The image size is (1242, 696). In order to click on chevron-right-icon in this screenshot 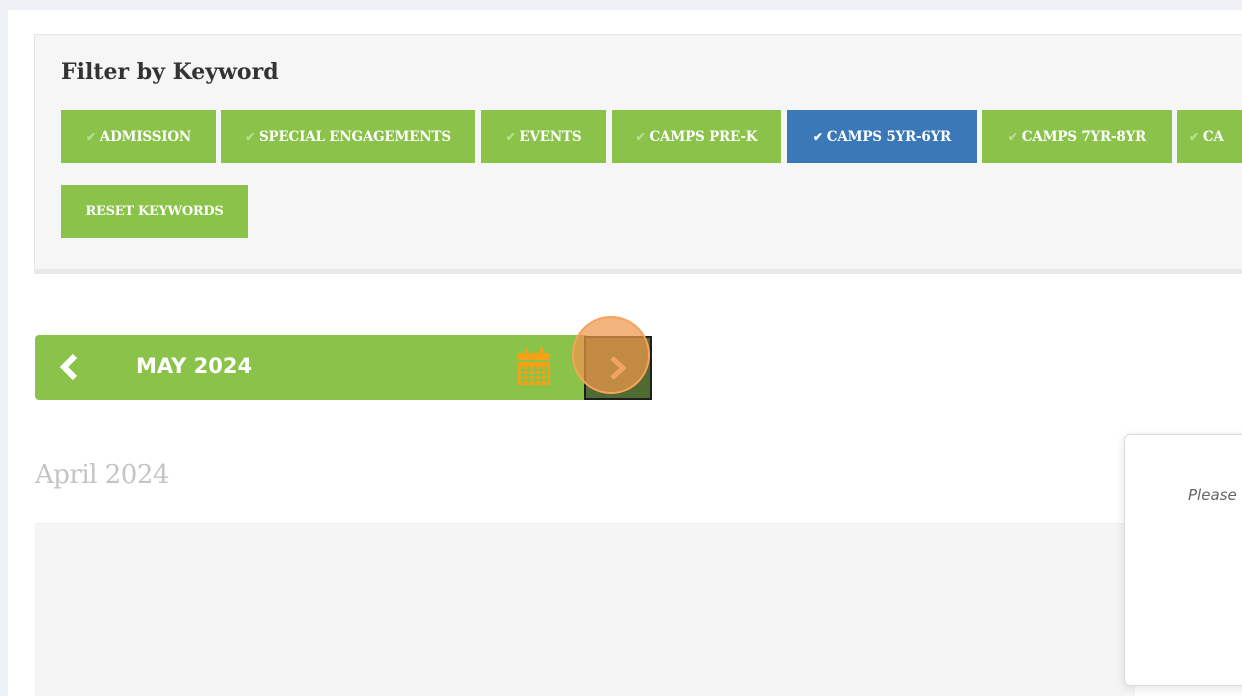, I will do `click(618, 368)`.